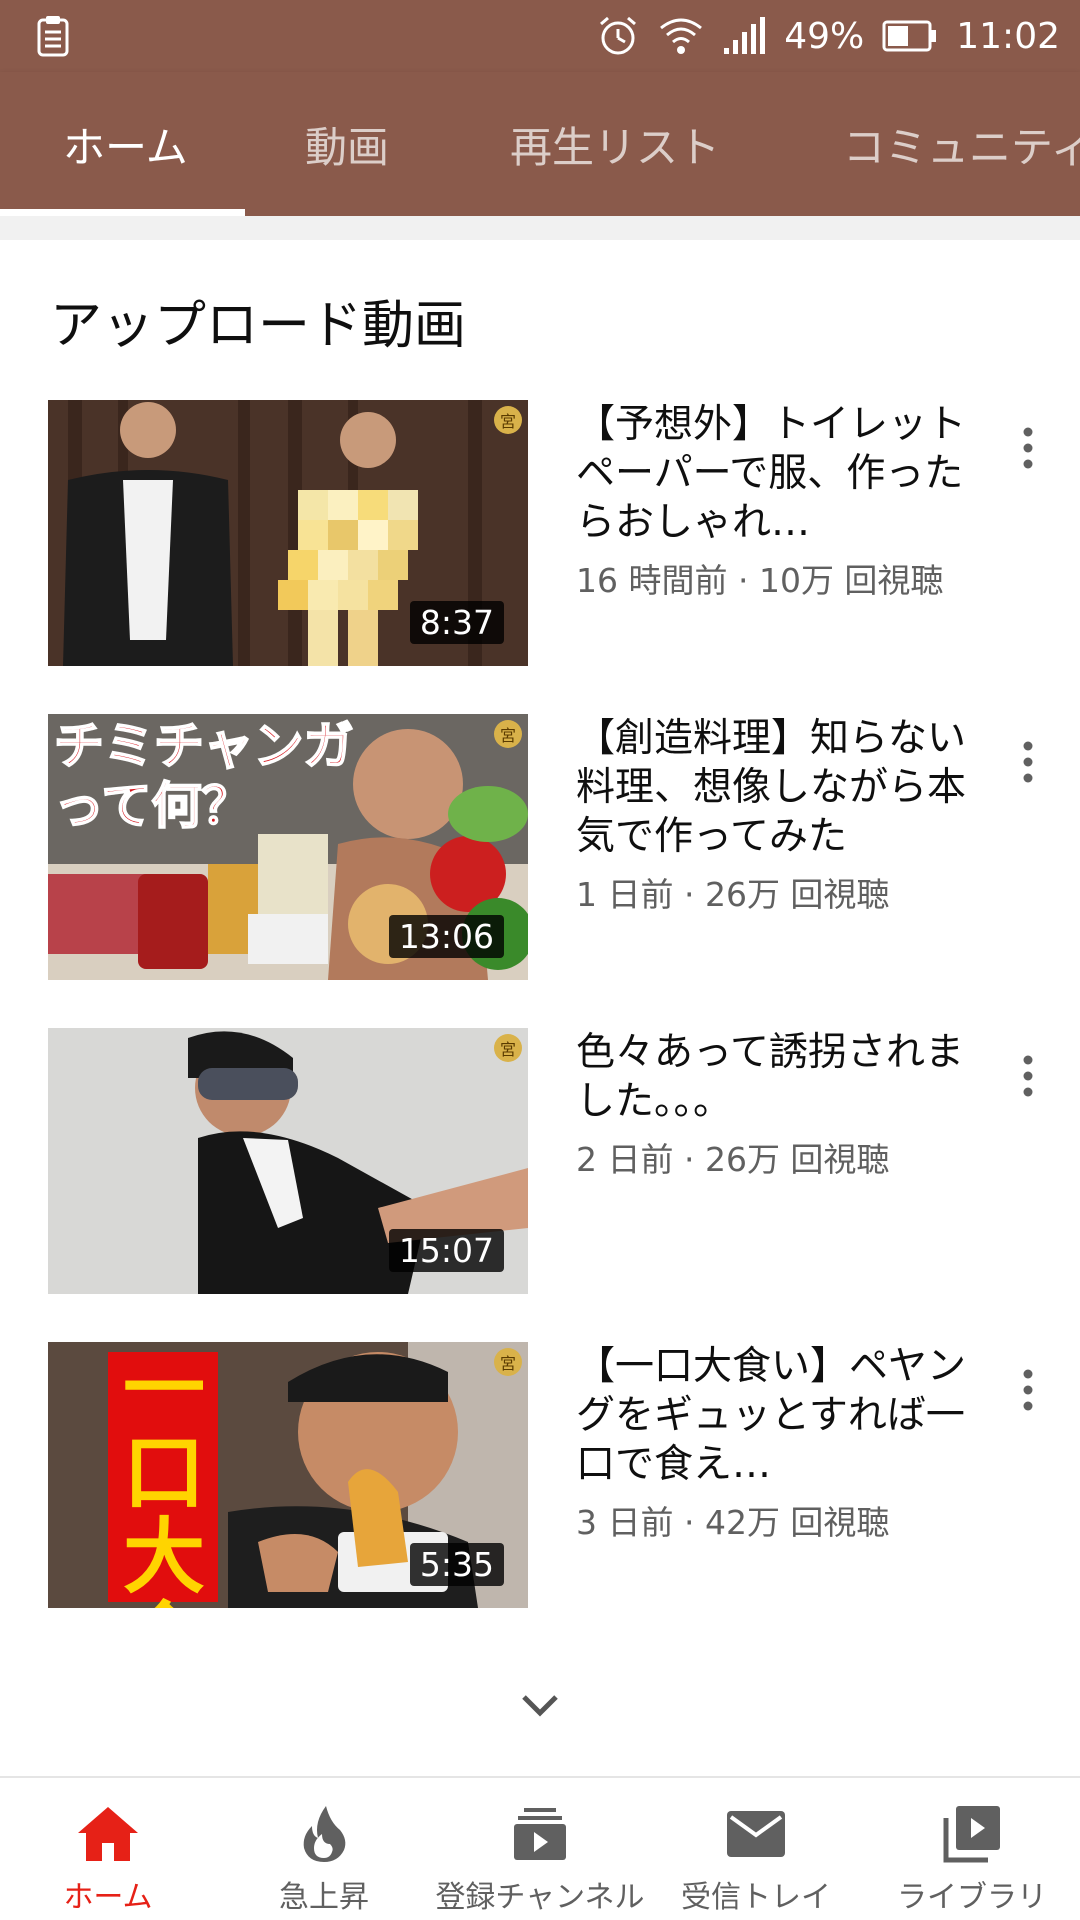 The image size is (1080, 1920). I want to click on chevron-down-icon, so click(540, 1705).